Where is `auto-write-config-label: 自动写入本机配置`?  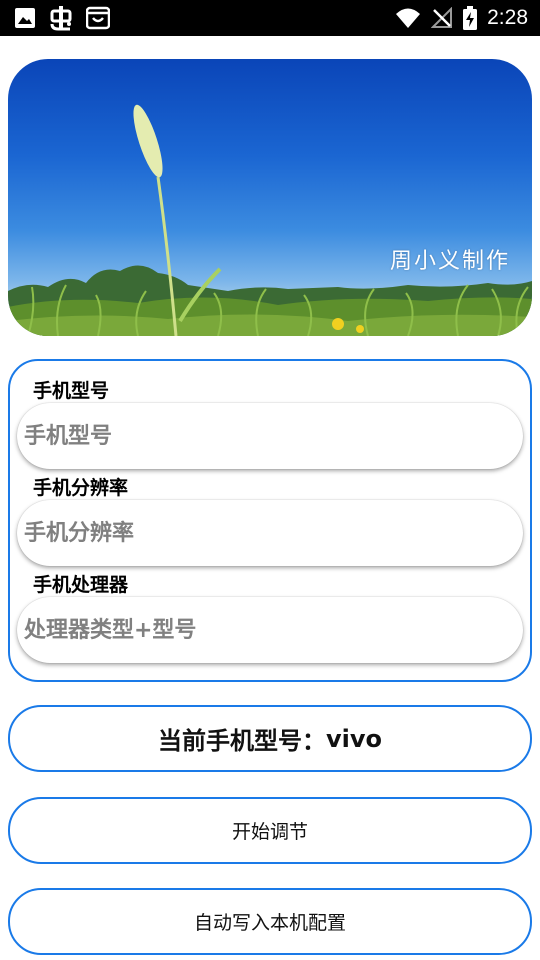 auto-write-config-label: 自动写入本机配置 is located at coordinates (269, 923).